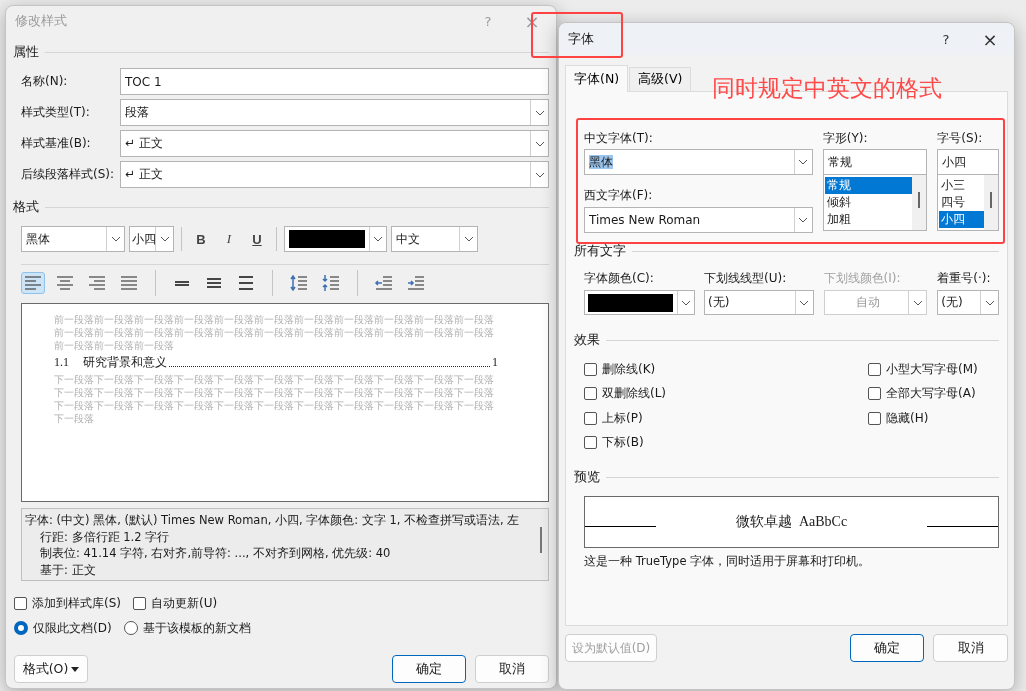 This screenshot has height=691, width=1026. I want to click on list-item: 常规, so click(868, 185).